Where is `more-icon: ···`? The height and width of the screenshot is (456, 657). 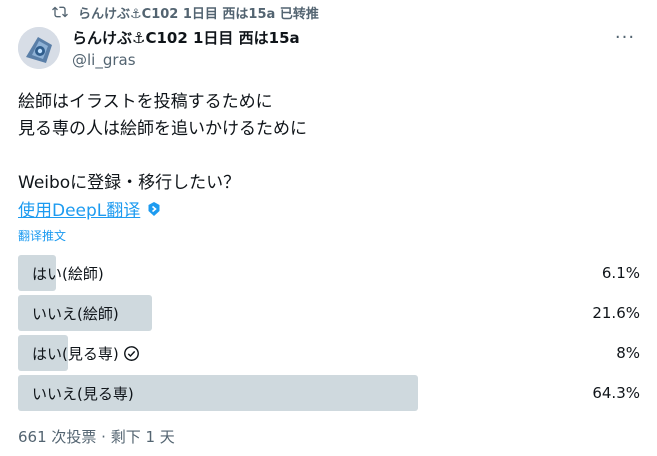
more-icon: ··· is located at coordinates (625, 37).